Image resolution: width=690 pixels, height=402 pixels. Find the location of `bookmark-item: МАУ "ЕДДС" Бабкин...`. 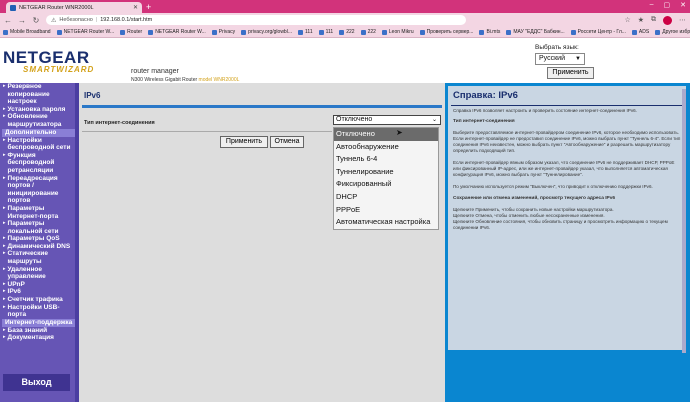

bookmark-item: МАУ "ЕДДС" Бабкин... is located at coordinates (535, 32).